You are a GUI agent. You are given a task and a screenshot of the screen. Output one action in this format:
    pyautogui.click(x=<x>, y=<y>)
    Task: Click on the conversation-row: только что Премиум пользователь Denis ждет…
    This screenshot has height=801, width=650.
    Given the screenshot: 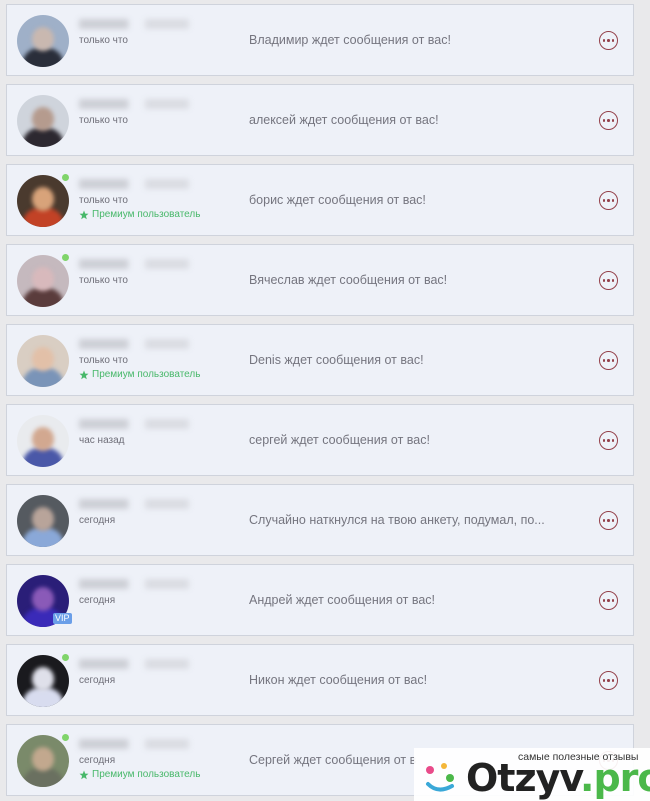 What is the action you would take?
    pyautogui.click(x=320, y=360)
    